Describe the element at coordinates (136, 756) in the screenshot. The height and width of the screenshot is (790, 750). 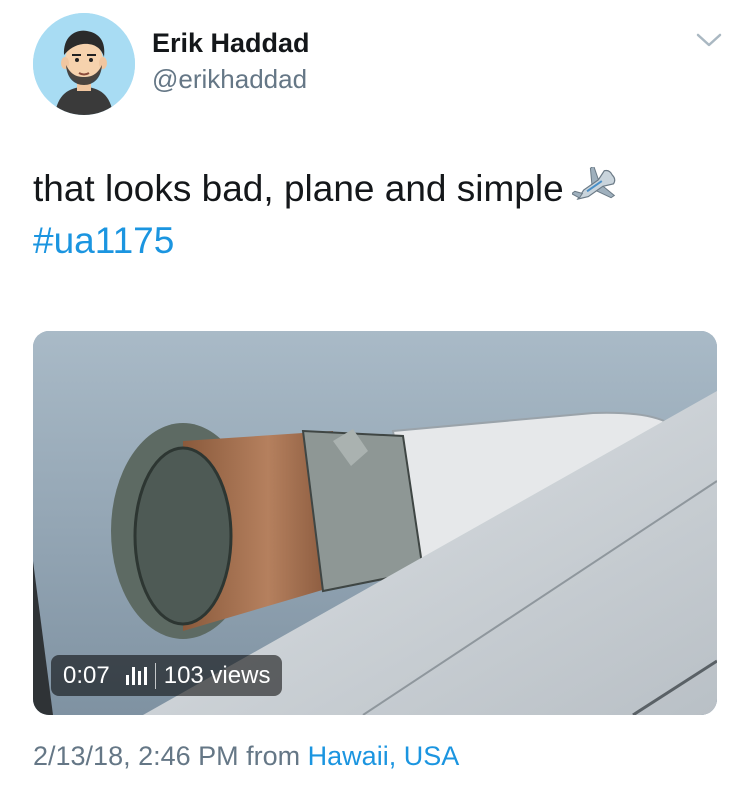
I see `timestamp: 2/13/18, 2:46 PM` at that location.